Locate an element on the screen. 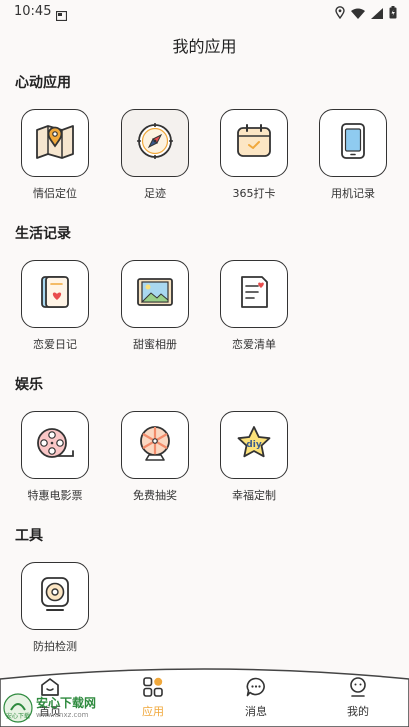  diary-icon is located at coordinates (55, 294).